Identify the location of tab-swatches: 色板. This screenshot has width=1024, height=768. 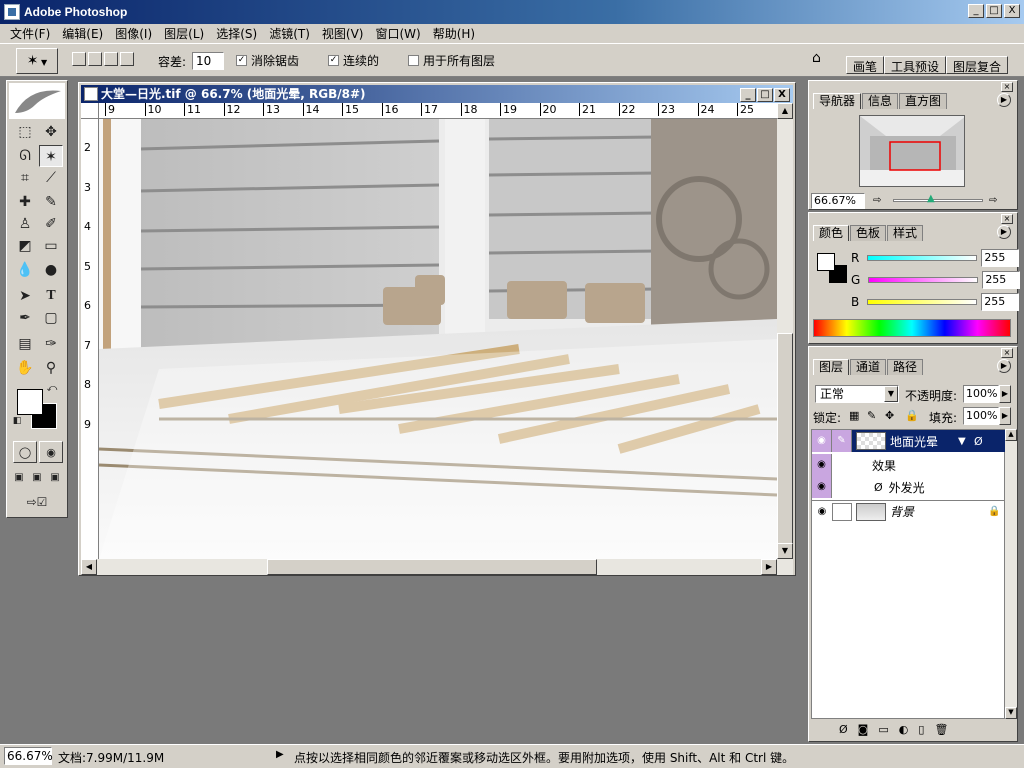
(868, 233).